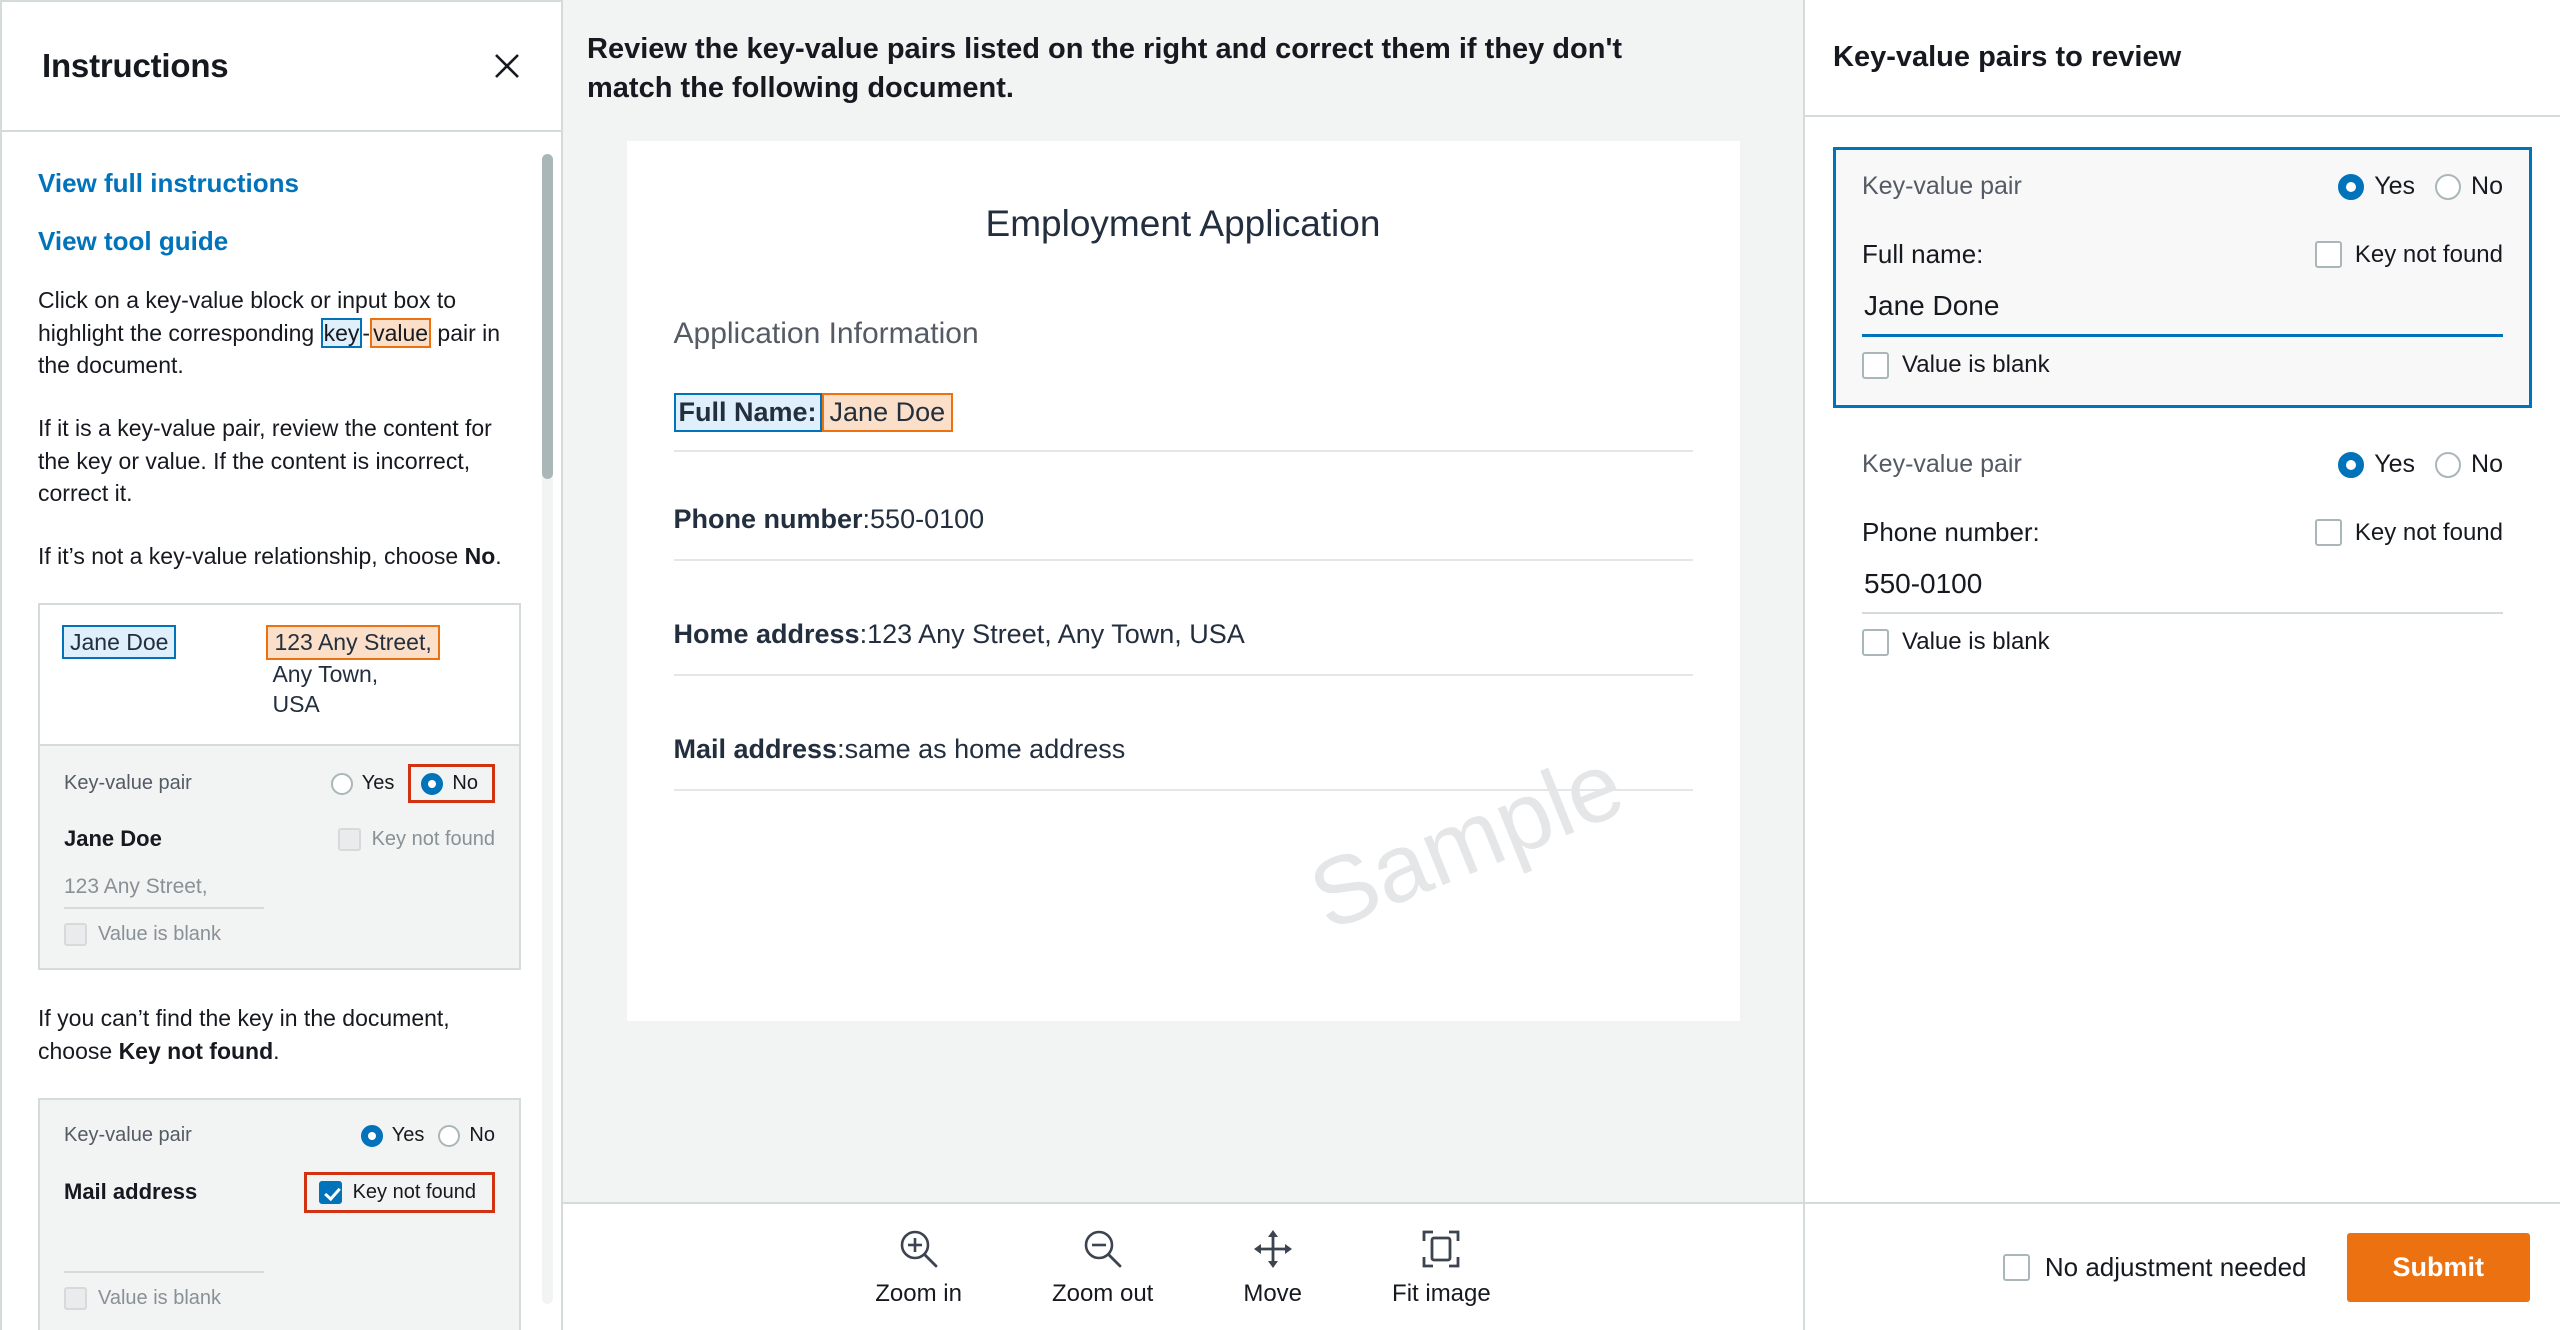 The image size is (2560, 1330). What do you see at coordinates (1183, 422) in the screenshot?
I see `document-row-full-name: Full Name: Jane Doe` at bounding box center [1183, 422].